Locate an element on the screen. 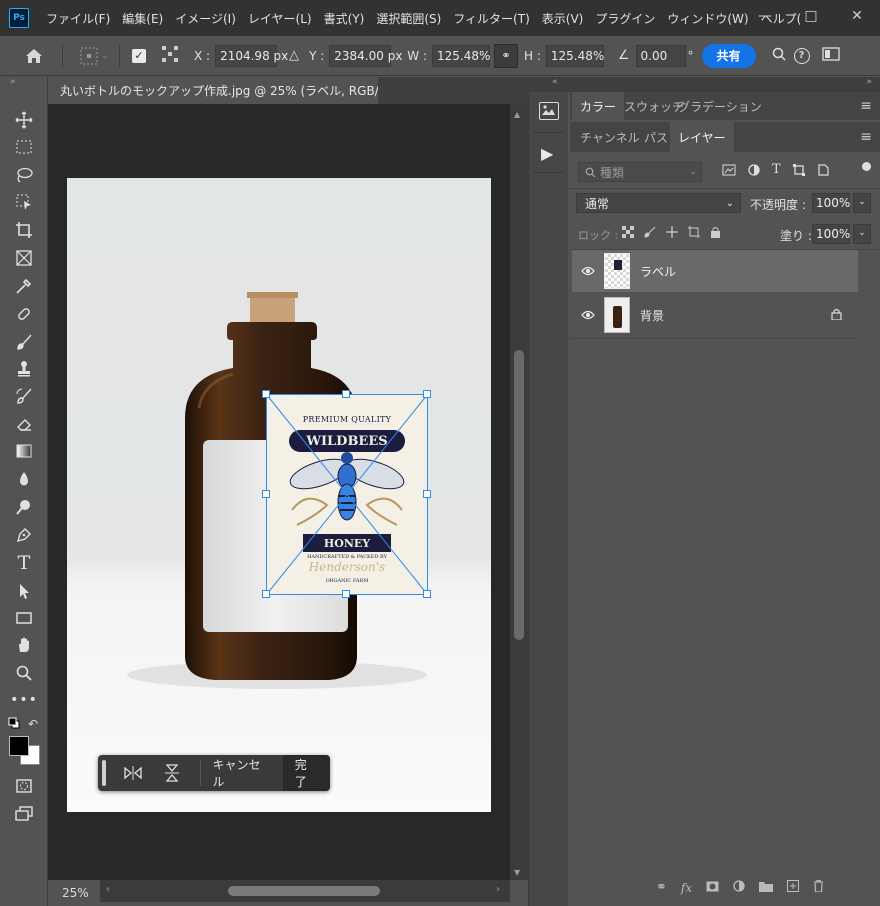 This screenshot has height=906, width=880. transform-bounding-box is located at coordinates (347, 494).